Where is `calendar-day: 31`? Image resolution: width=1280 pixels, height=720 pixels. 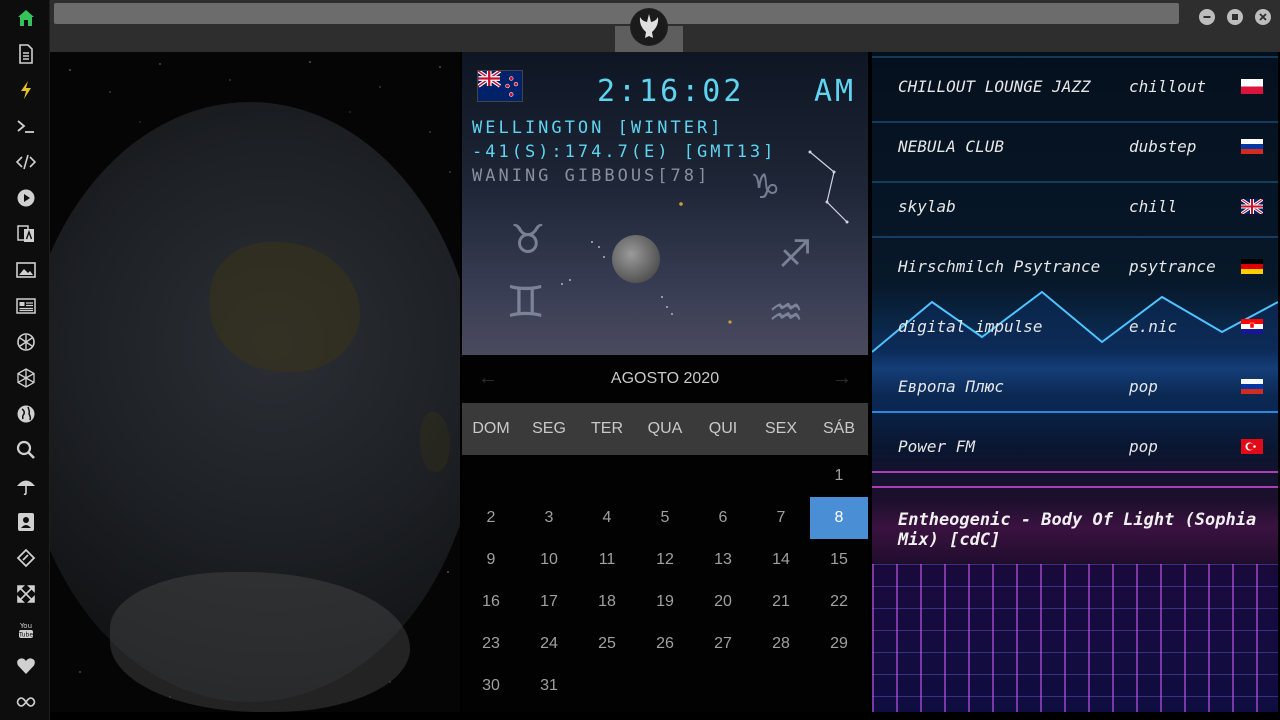 calendar-day: 31 is located at coordinates (549, 686).